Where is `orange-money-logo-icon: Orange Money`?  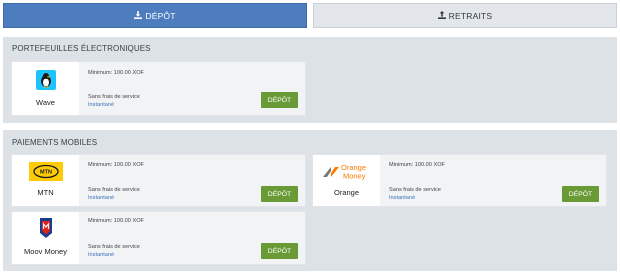
orange-money-logo-icon: Orange Money is located at coordinates (344, 172).